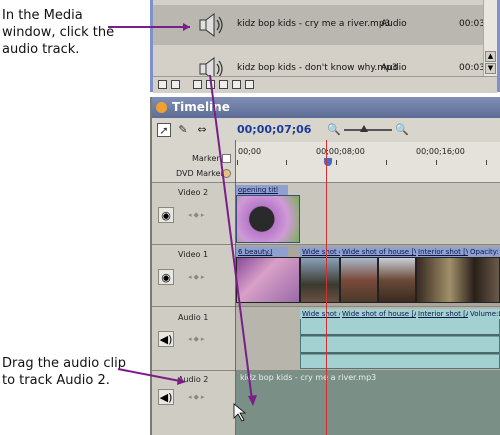  I want to click on track-header-audio1: Audio 1 ◀) ◂◆▸, so click(194, 339).